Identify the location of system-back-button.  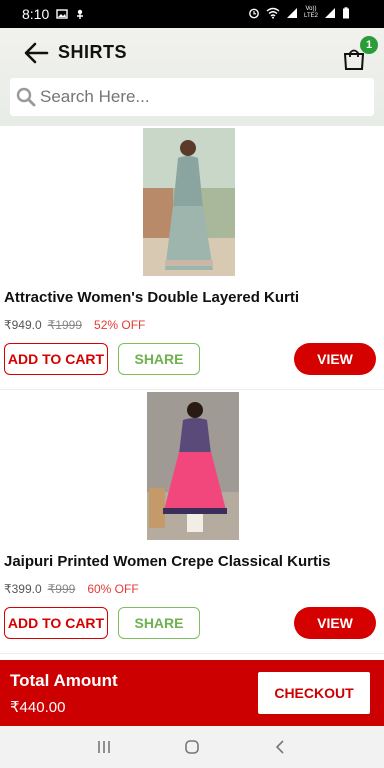
(280, 747).